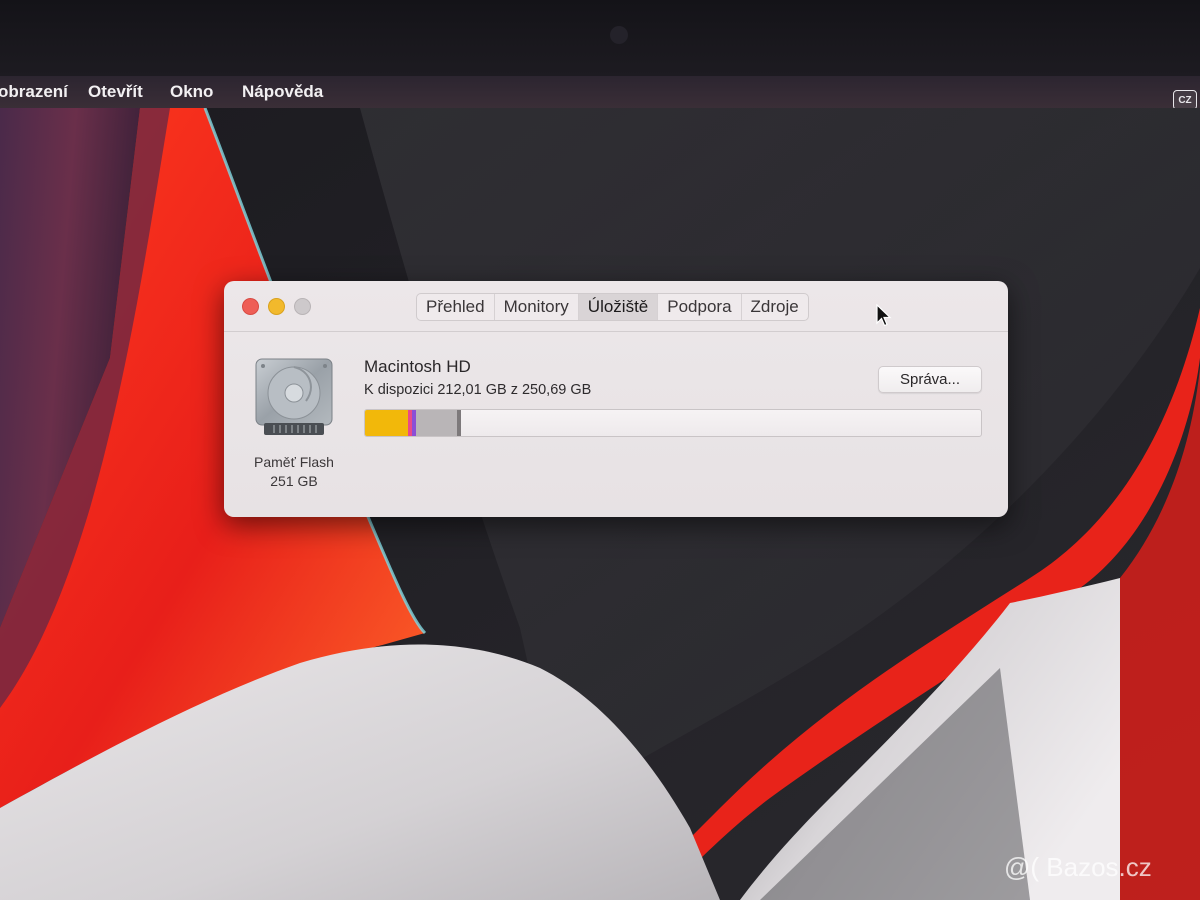 The width and height of the screenshot is (1200, 900). What do you see at coordinates (386, 423) in the screenshot?
I see `storage-segment-apps` at bounding box center [386, 423].